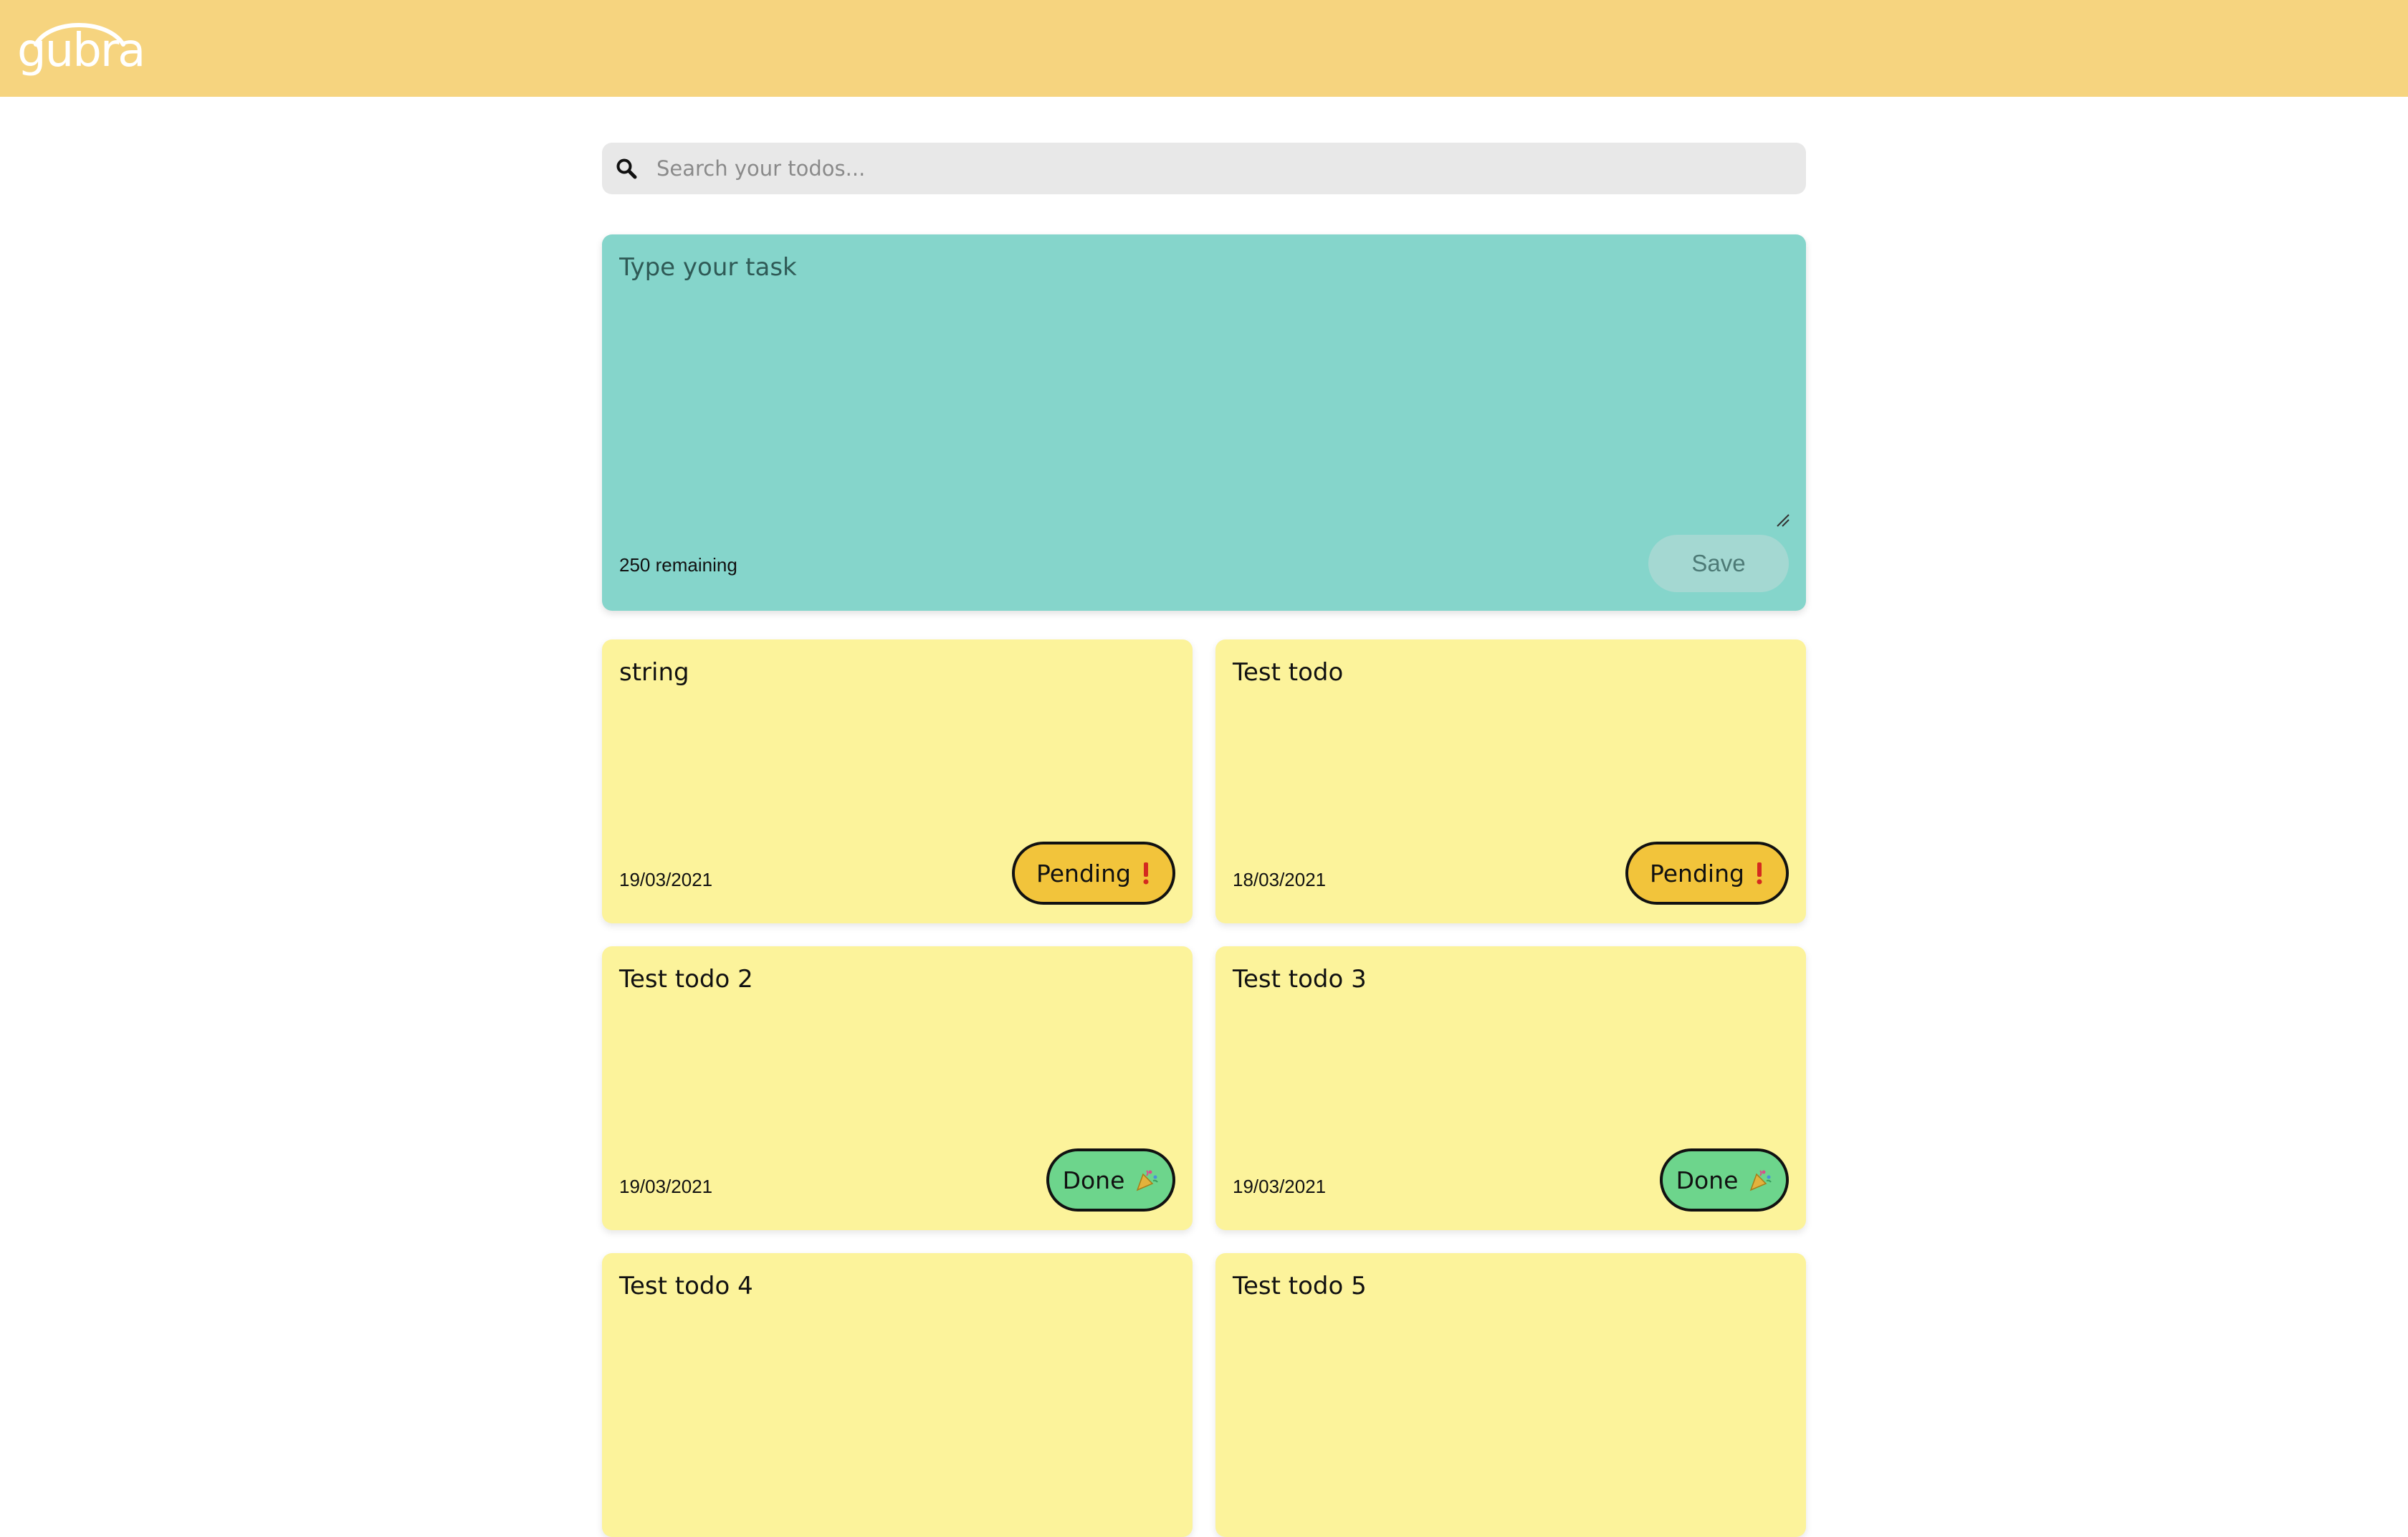  Describe the element at coordinates (1288, 672) in the screenshot. I see `todo-title: Test todo` at that location.